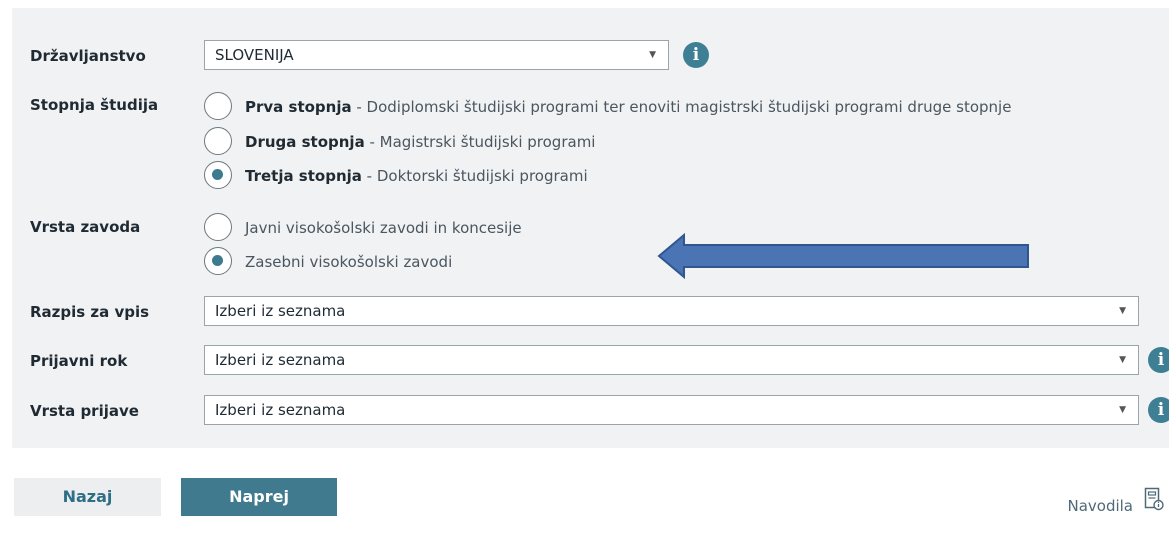 The image size is (1169, 540). Describe the element at coordinates (305, 142) in the screenshot. I see `study-level-option-2-title: Druga stopnja` at that location.